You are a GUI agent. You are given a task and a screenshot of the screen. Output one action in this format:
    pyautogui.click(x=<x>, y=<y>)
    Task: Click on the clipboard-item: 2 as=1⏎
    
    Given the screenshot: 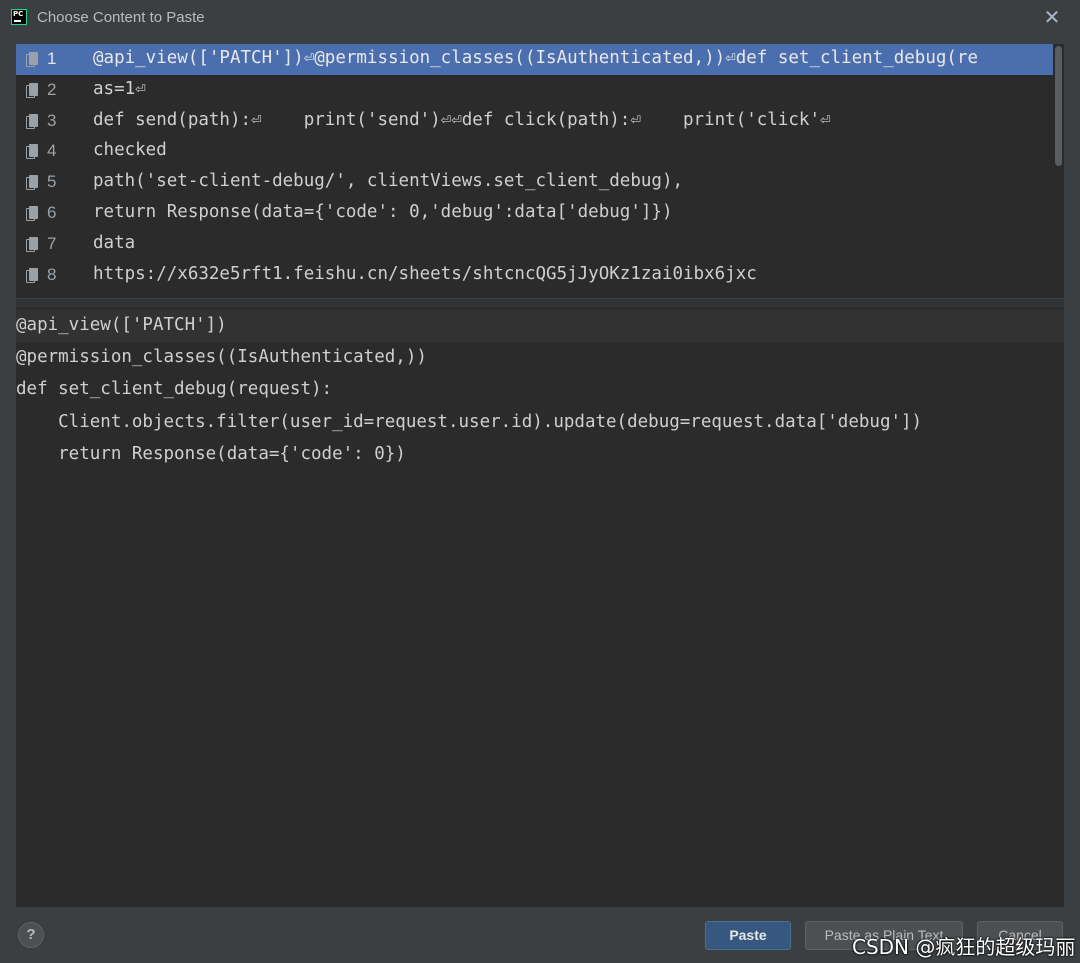 What is the action you would take?
    pyautogui.click(x=540, y=90)
    